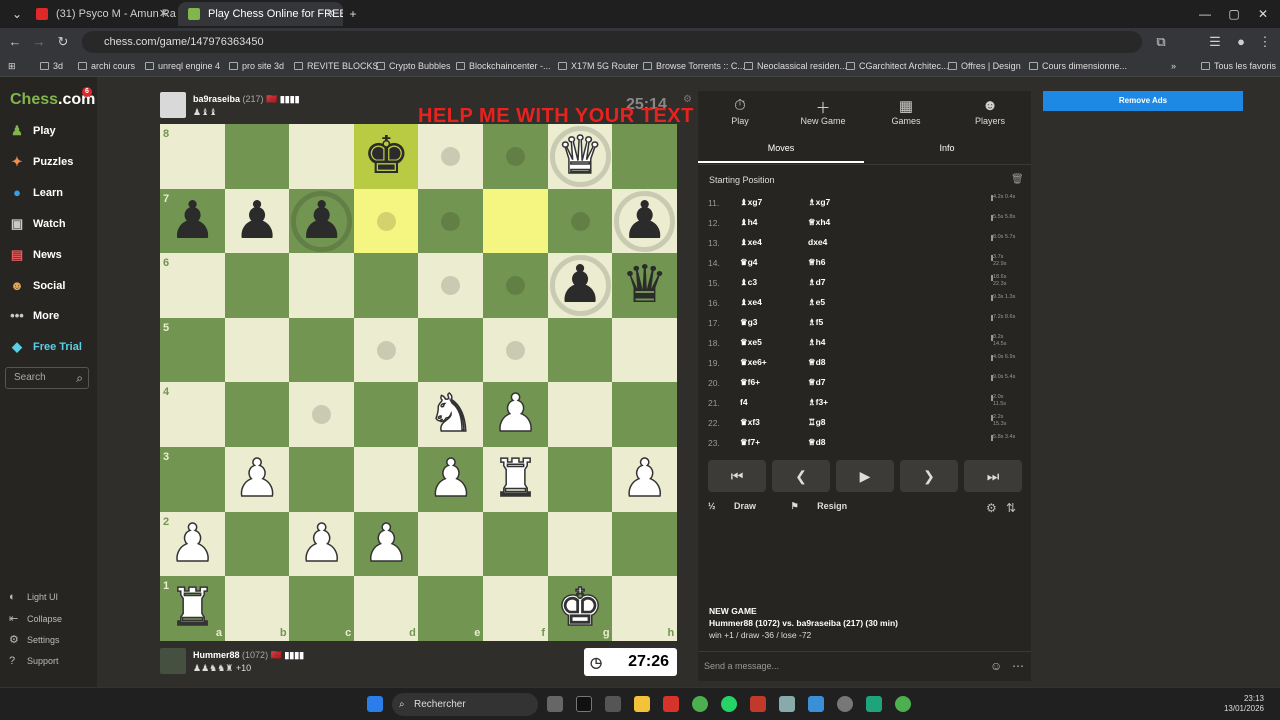 The width and height of the screenshot is (1280, 720). What do you see at coordinates (322, 286) in the screenshot?
I see `square-c6` at bounding box center [322, 286].